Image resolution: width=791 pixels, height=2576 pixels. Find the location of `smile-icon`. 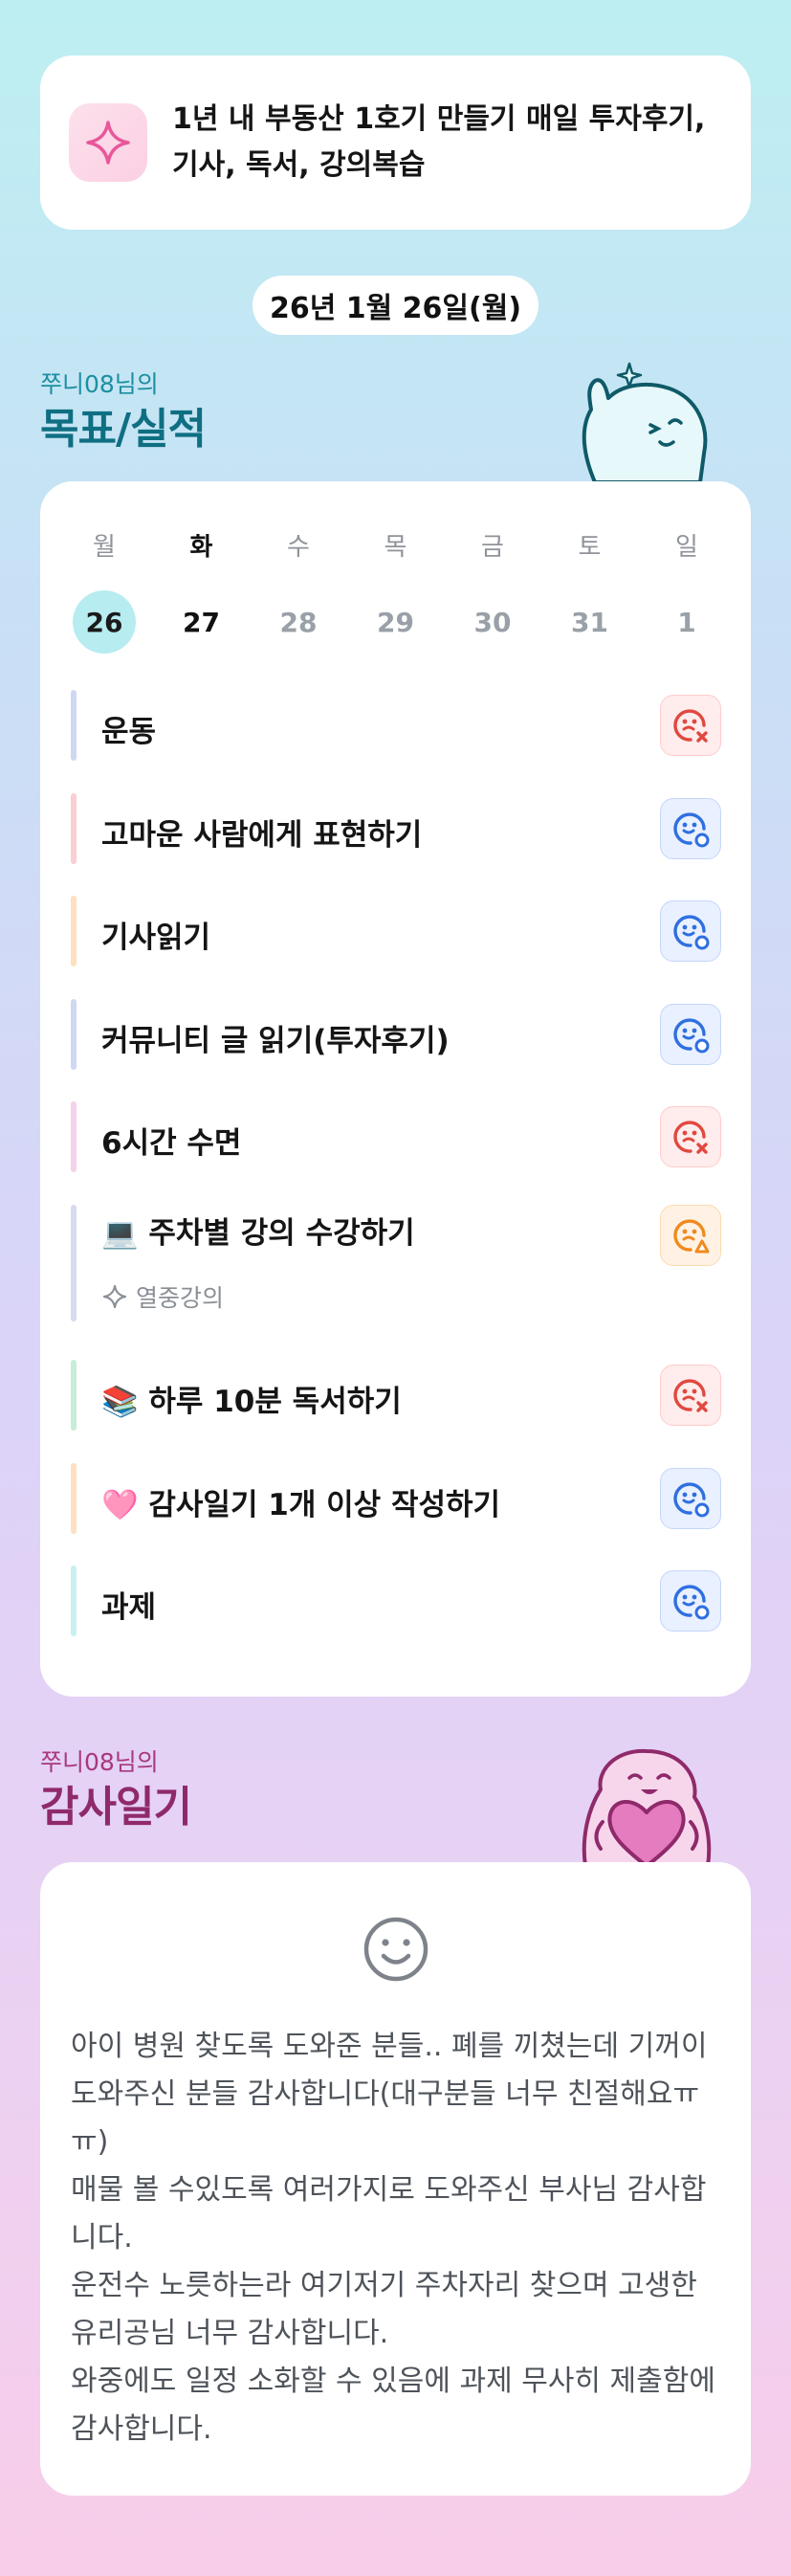

smile-icon is located at coordinates (395, 1949).